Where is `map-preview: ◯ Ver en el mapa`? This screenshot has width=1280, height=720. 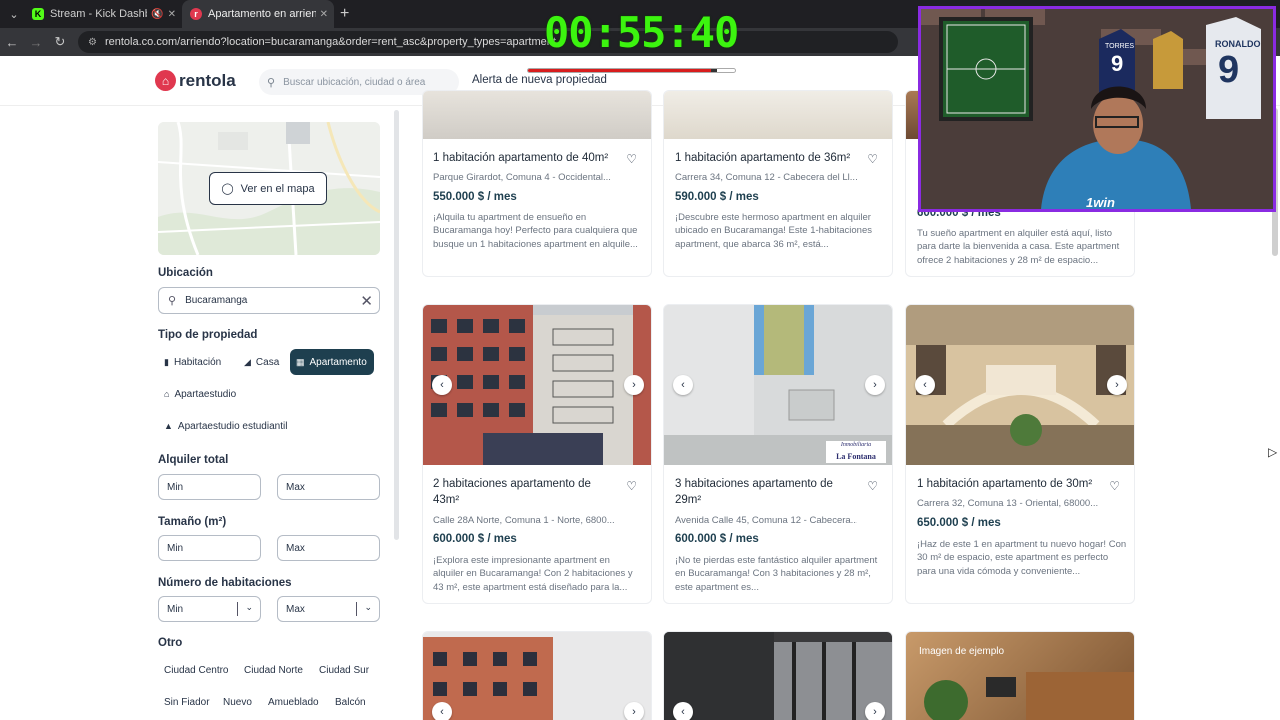 map-preview: ◯ Ver en el mapa is located at coordinates (269, 188).